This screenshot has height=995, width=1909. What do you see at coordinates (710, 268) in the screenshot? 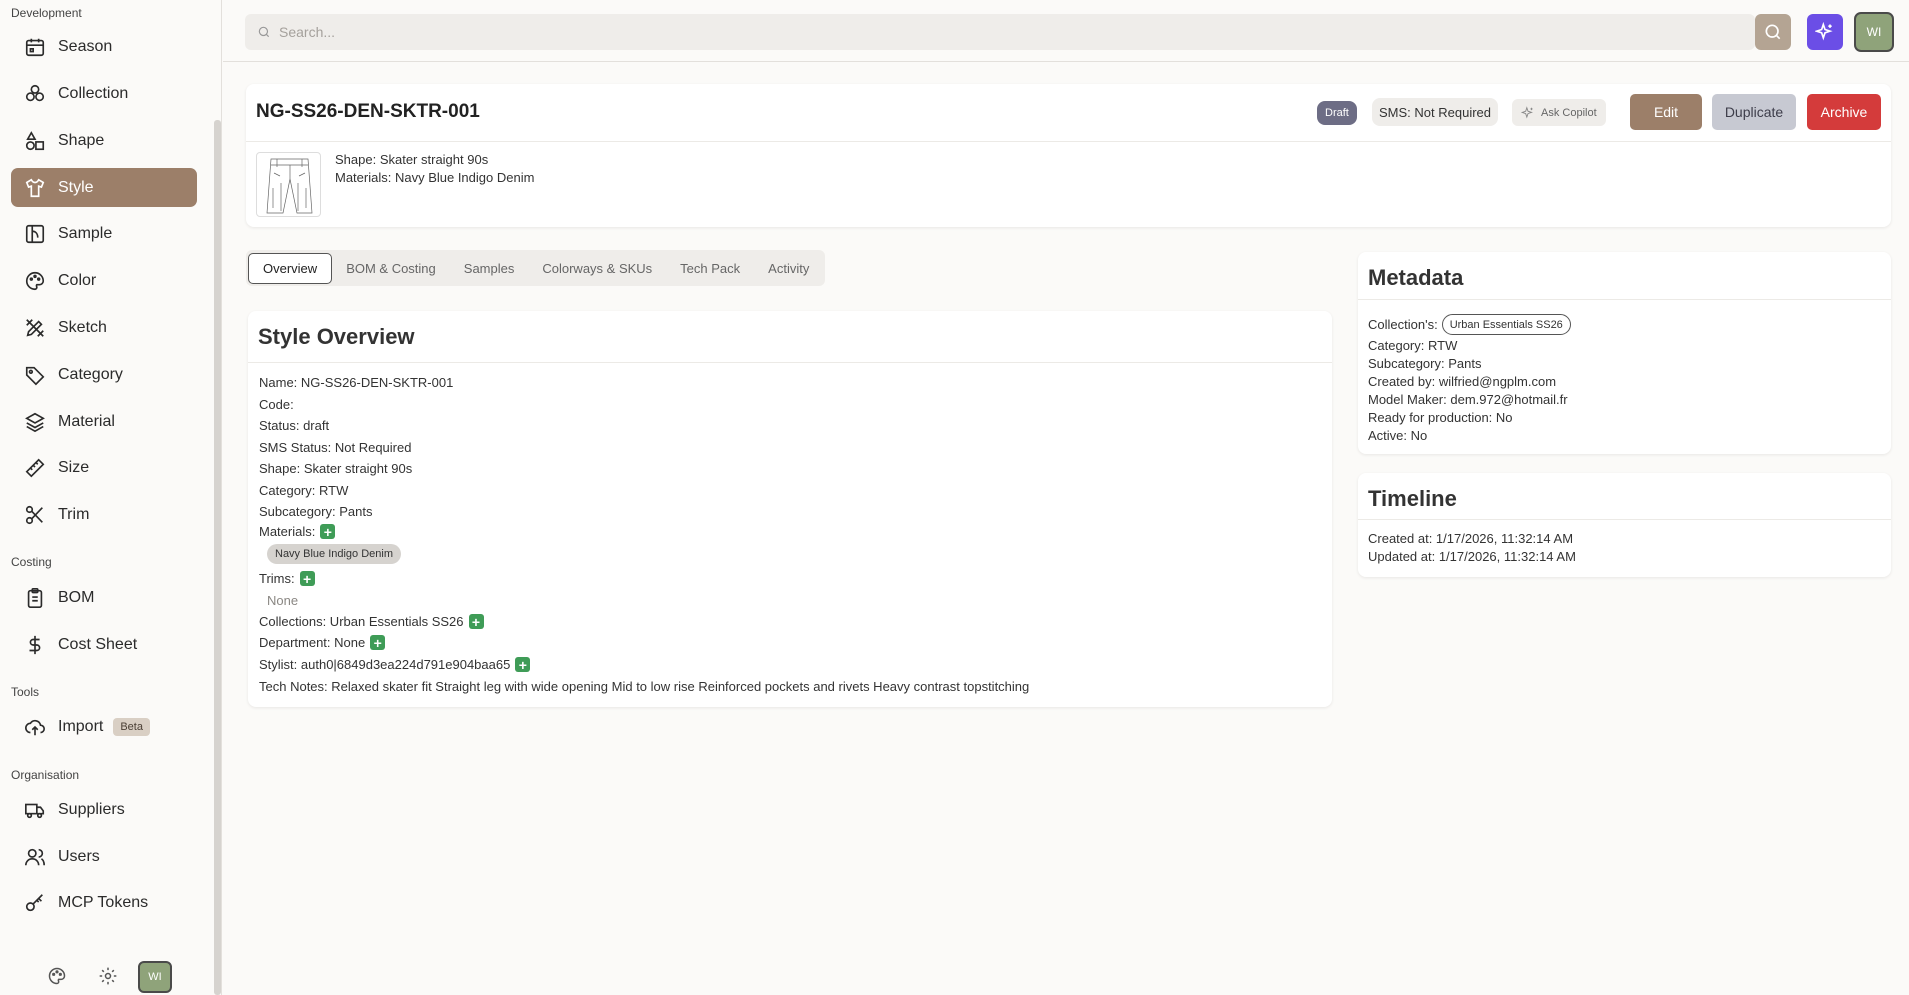
I see `tab-tech-pack: Tech Pack` at bounding box center [710, 268].